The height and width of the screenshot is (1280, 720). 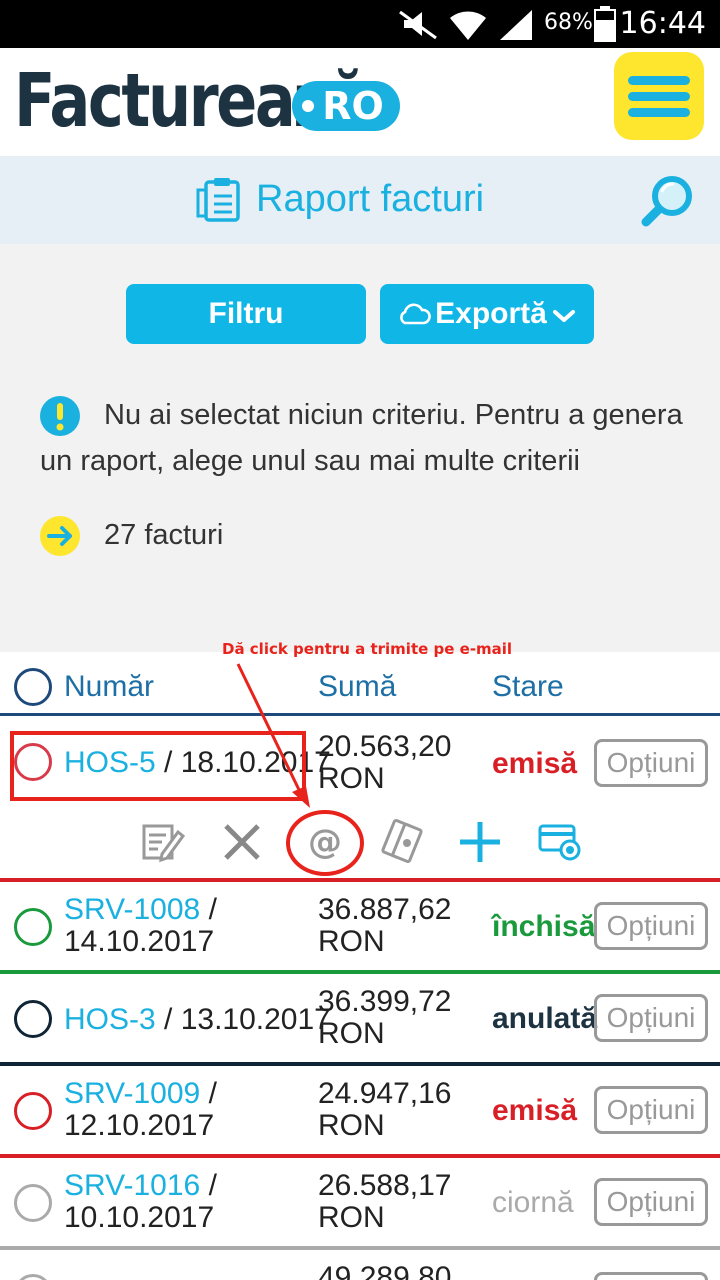 I want to click on status-badge: anulată, so click(x=545, y=1018).